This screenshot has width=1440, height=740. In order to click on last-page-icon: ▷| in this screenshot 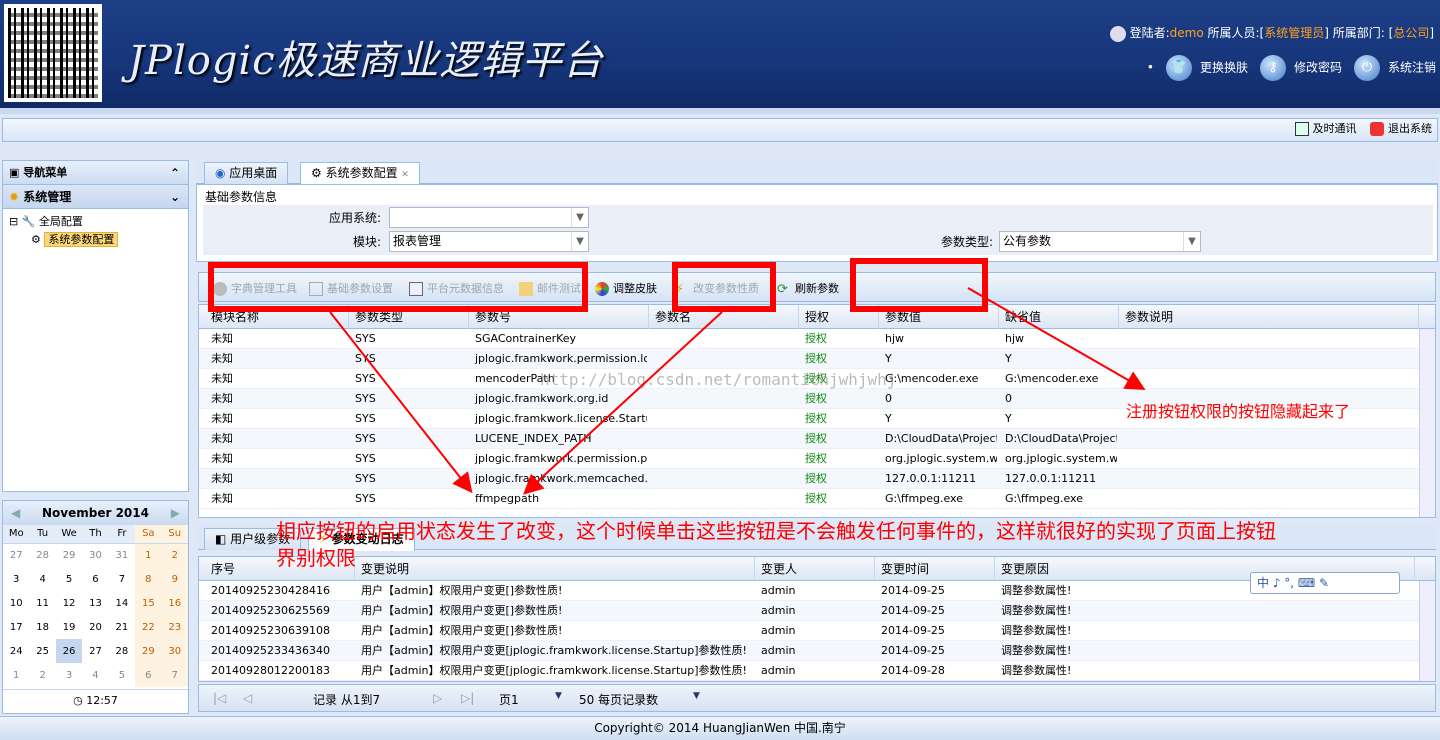, I will do `click(467, 698)`.